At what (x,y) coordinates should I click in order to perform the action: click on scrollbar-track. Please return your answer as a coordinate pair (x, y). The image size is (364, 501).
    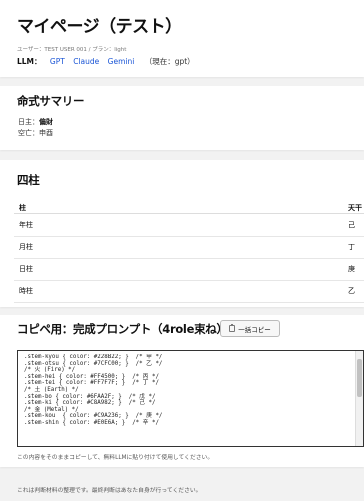
    Looking at the image, I should click on (359, 398).